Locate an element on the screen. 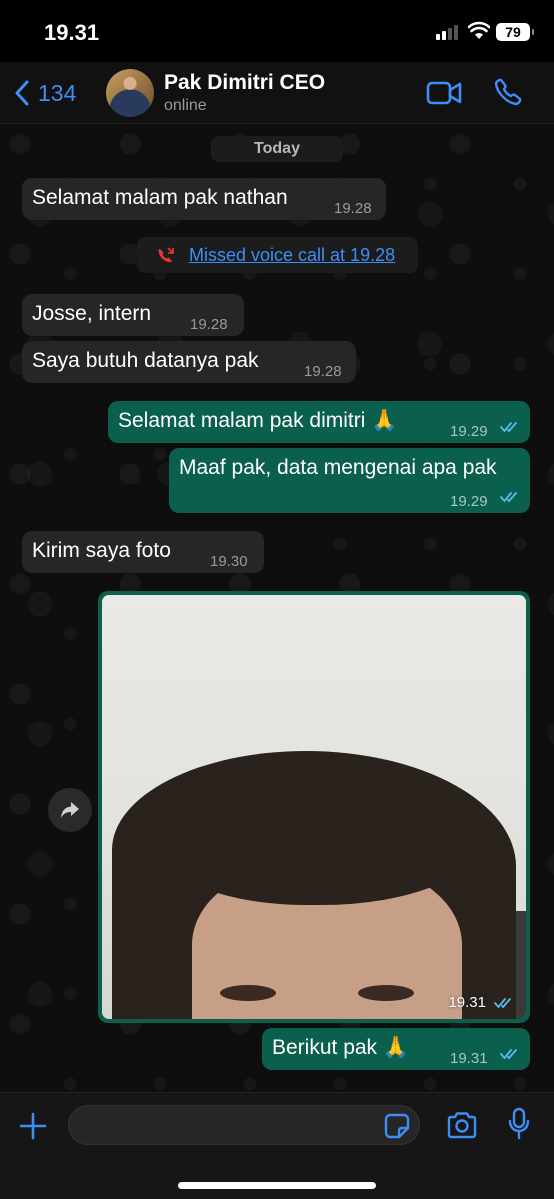 The image size is (554, 1199). message-bubble-incoming: Kirim saya foto 19.30 is located at coordinates (143, 552).